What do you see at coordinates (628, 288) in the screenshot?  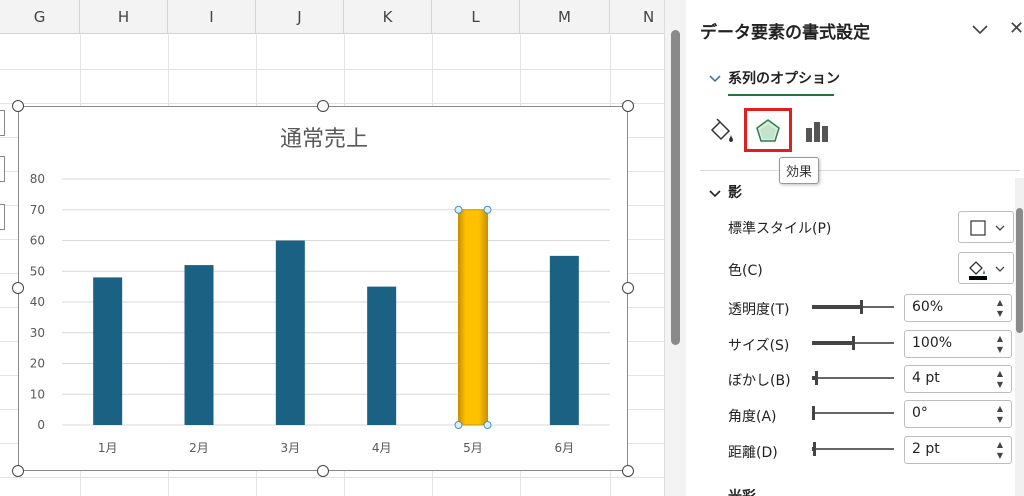 I see `chart-resize-handle-right` at bounding box center [628, 288].